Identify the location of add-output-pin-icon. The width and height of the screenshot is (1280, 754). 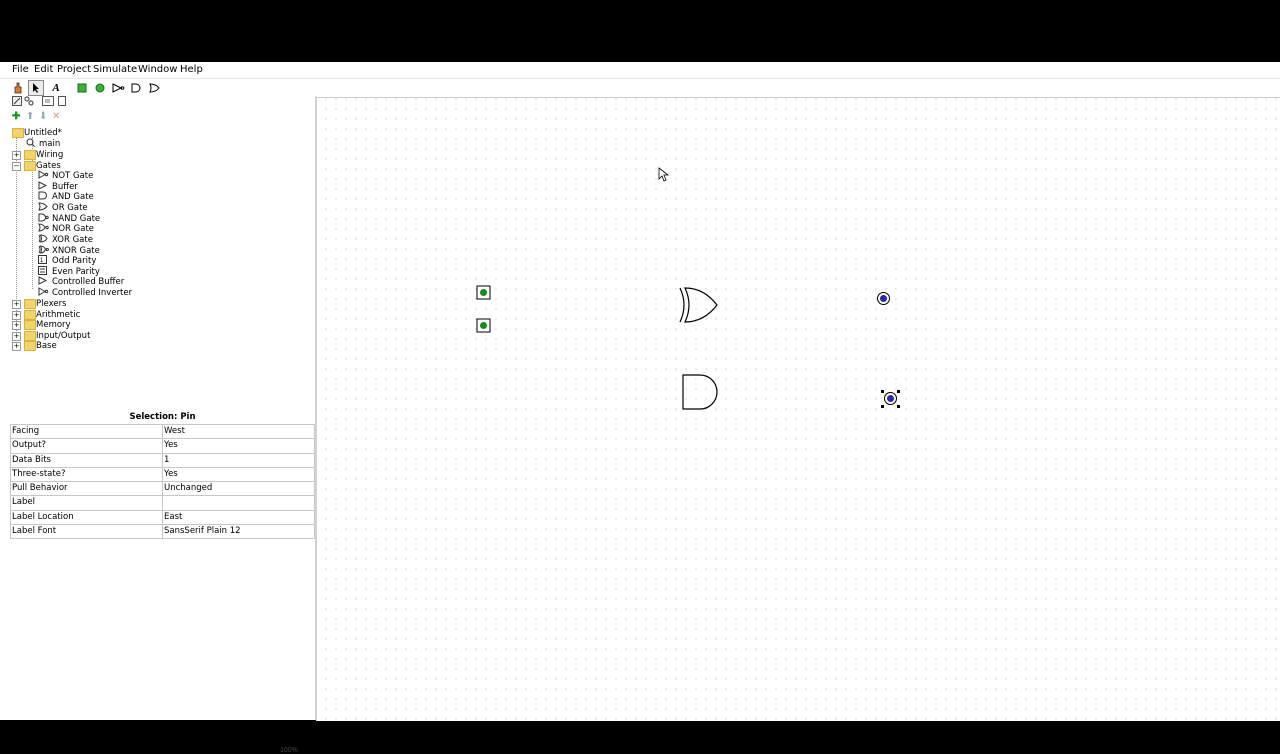
(100, 88).